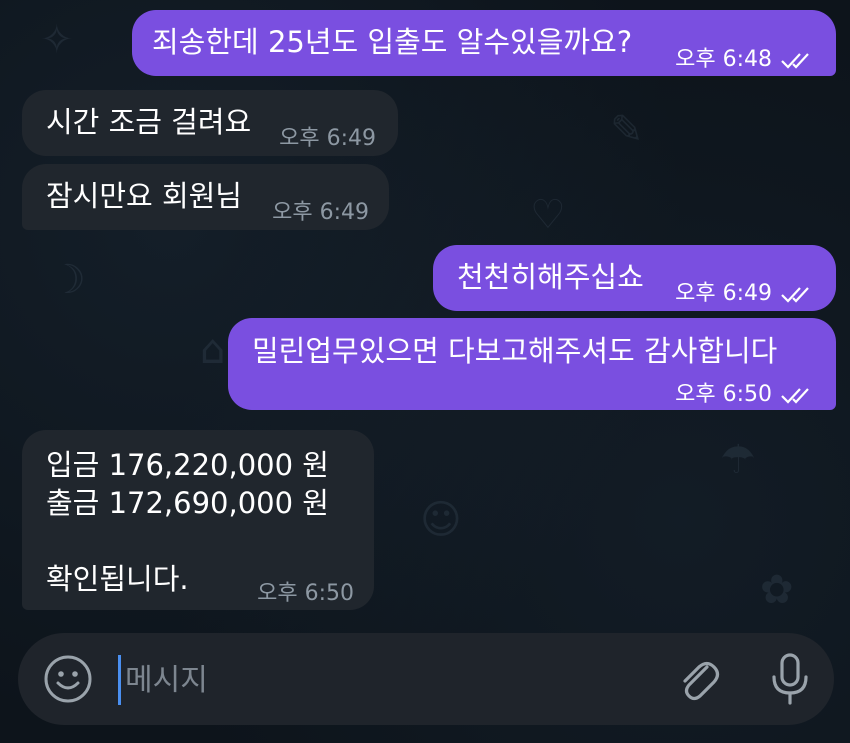  Describe the element at coordinates (149, 122) in the screenshot. I see `message-text: 시간 조금 걸려요` at that location.